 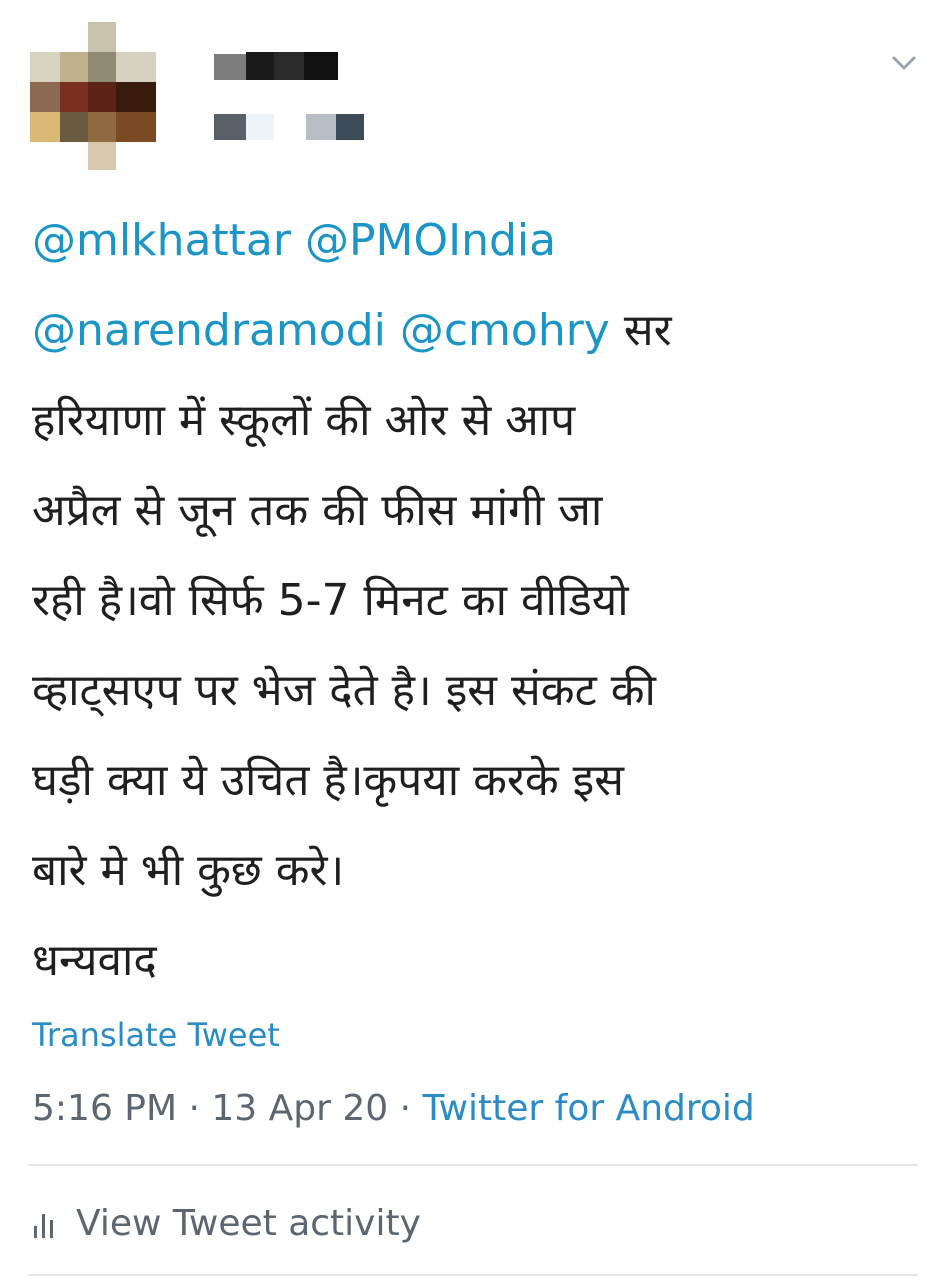 What do you see at coordinates (640, 330) in the screenshot?
I see `tweet-text-fragment: सर` at bounding box center [640, 330].